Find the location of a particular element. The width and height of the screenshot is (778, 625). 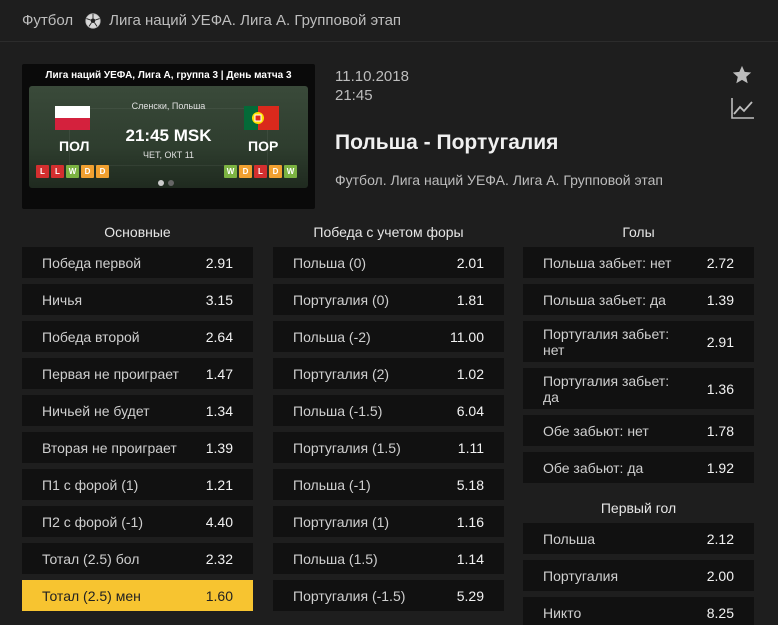

odds-label: Португалия (-1.5) is located at coordinates (349, 595).